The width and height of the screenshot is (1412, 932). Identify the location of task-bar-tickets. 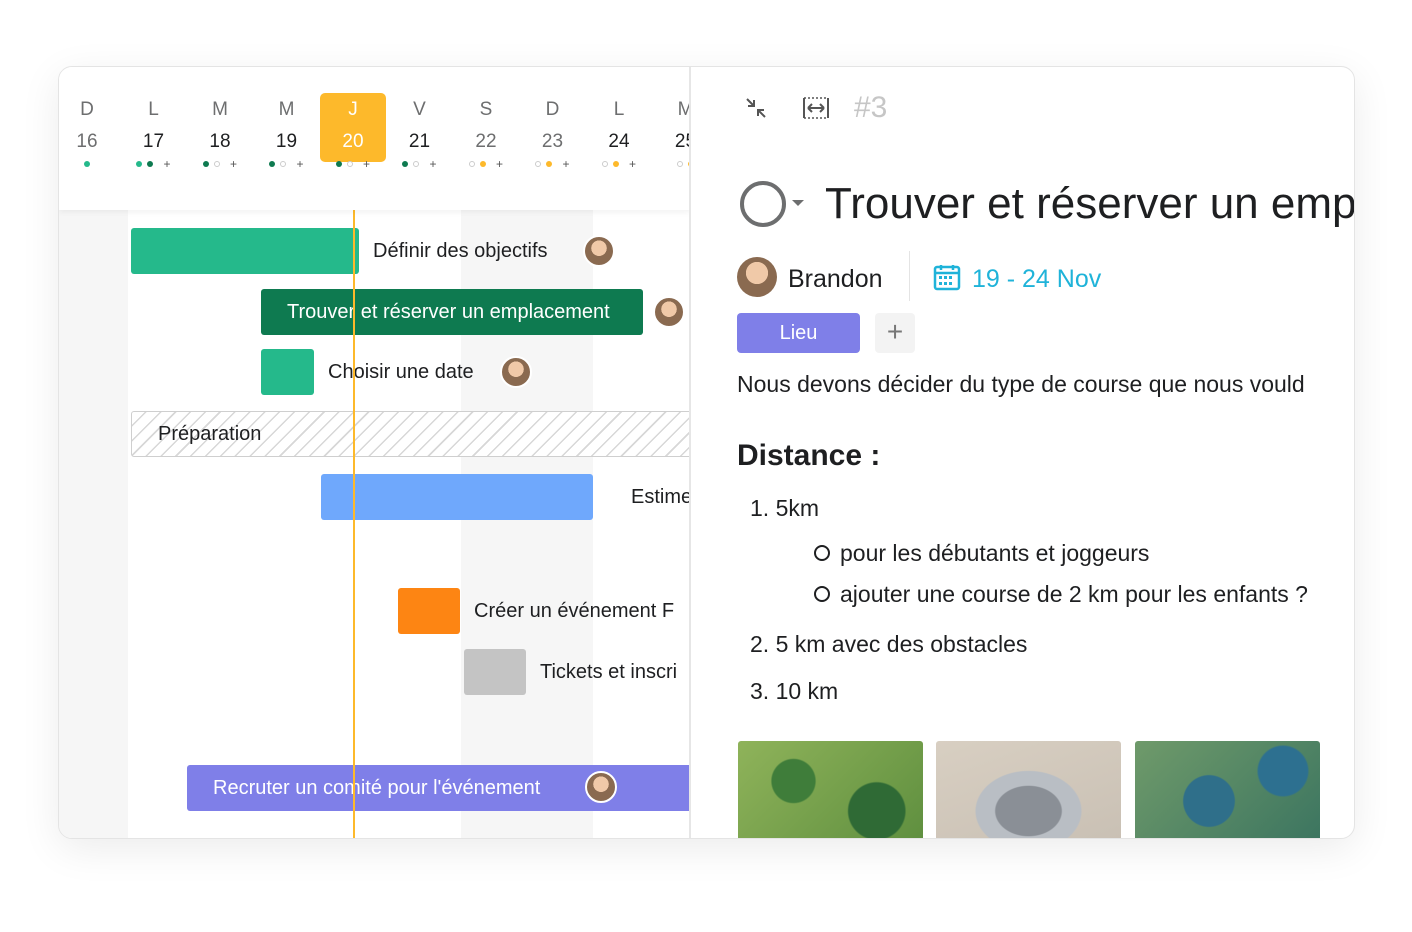
(495, 672).